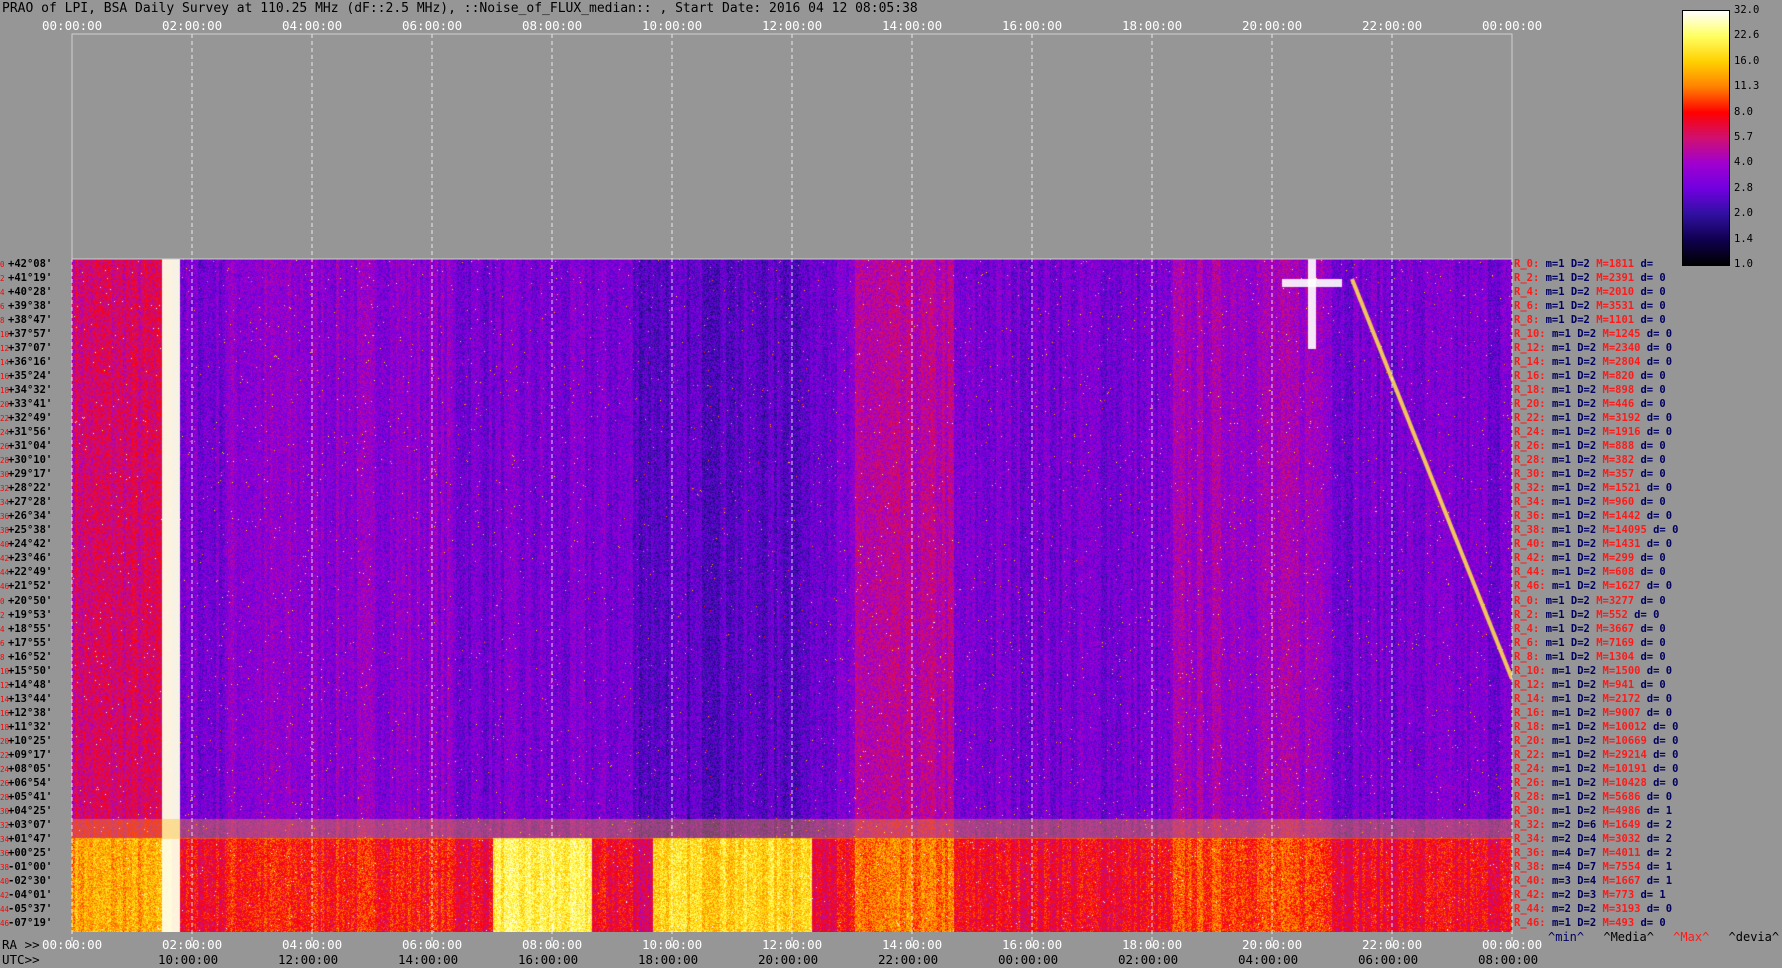 The width and height of the screenshot is (1782, 968). What do you see at coordinates (792, 25) in the screenshot?
I see `top-tick-label: 12:00:00` at bounding box center [792, 25].